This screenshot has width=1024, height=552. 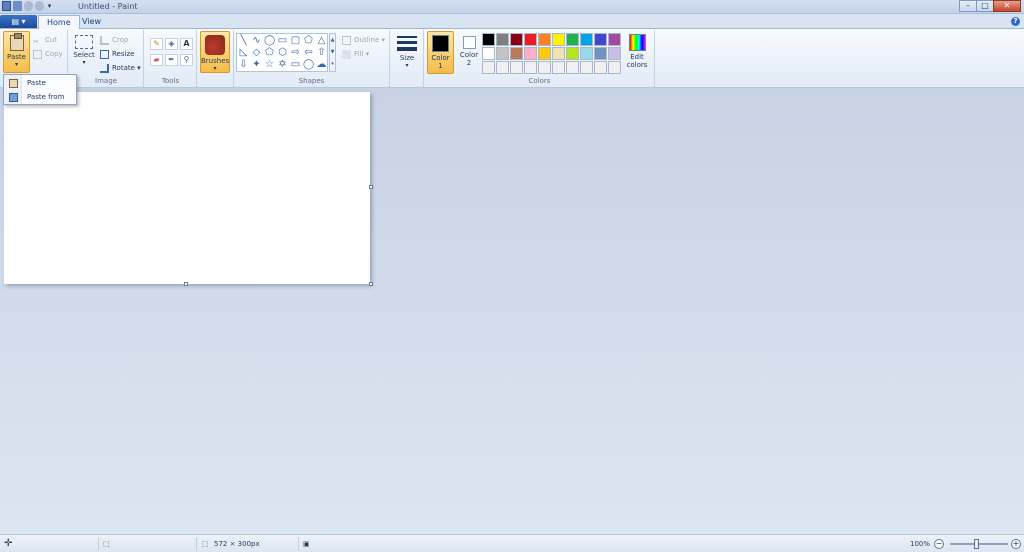 I want to click on rotate-button: Rotate ▾, so click(x=120, y=68).